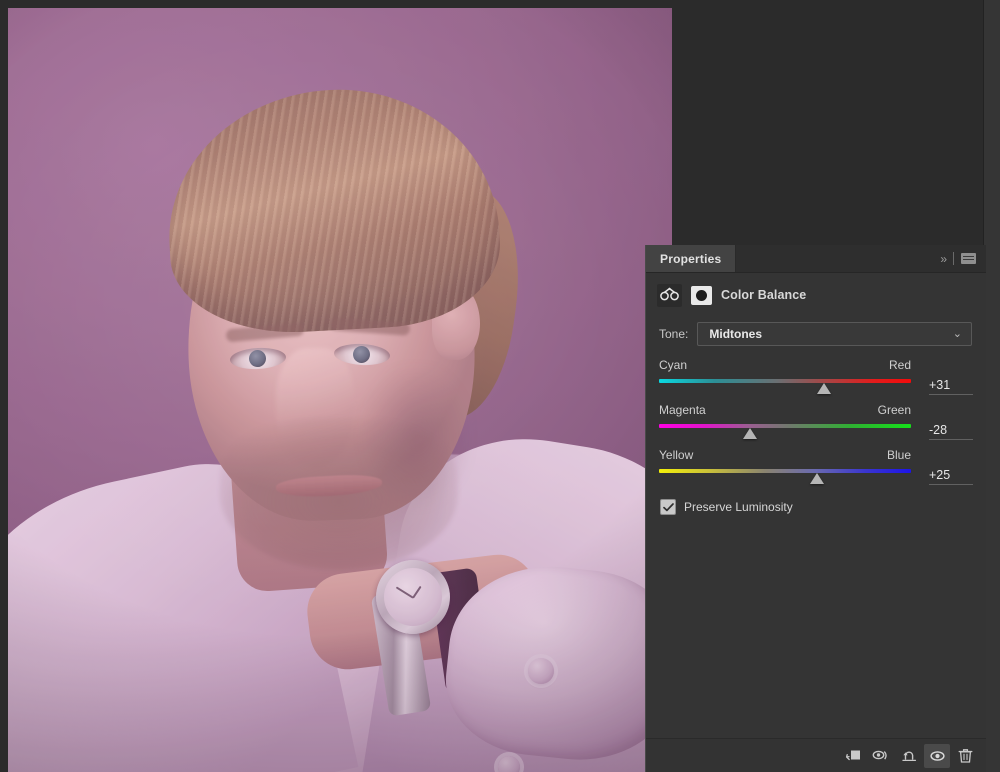 Image resolution: width=1000 pixels, height=772 pixels. I want to click on tone-select-value: Midtones, so click(736, 334).